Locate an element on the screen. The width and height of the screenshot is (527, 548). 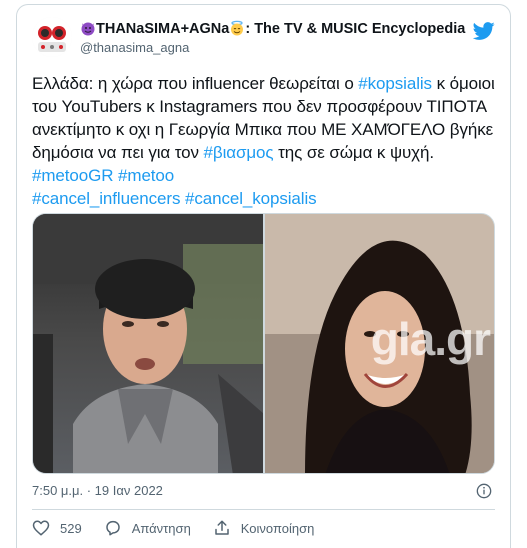
actions-divider is located at coordinates (263, 509).